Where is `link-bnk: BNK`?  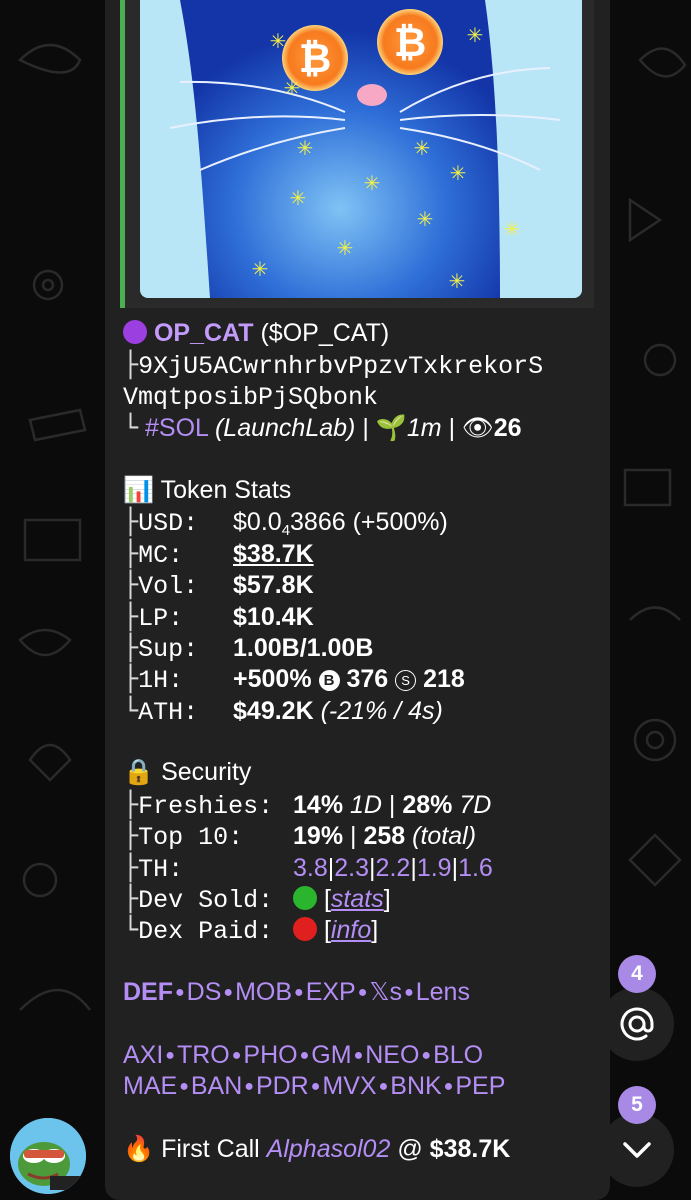
link-bnk: BNK is located at coordinates (415, 1086).